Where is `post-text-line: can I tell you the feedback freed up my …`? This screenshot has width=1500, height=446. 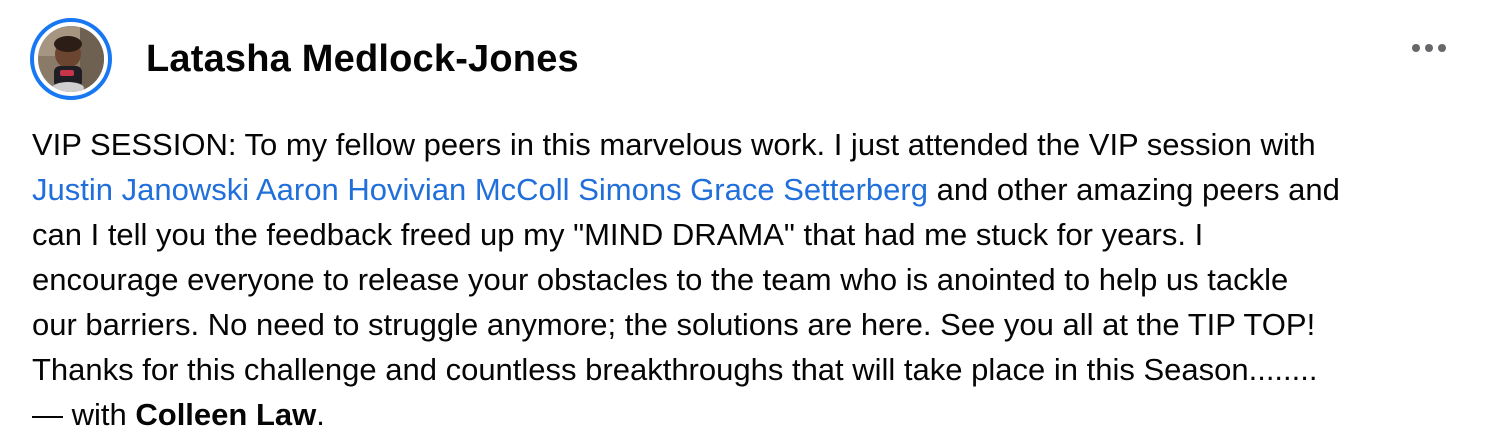
post-text-line: can I tell you the feedback freed up my … is located at coordinates (618, 234).